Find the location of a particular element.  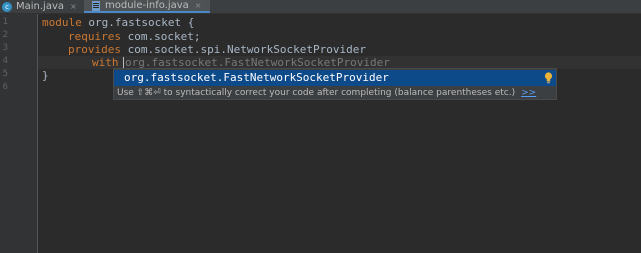

line-number: 6 is located at coordinates (5, 87).